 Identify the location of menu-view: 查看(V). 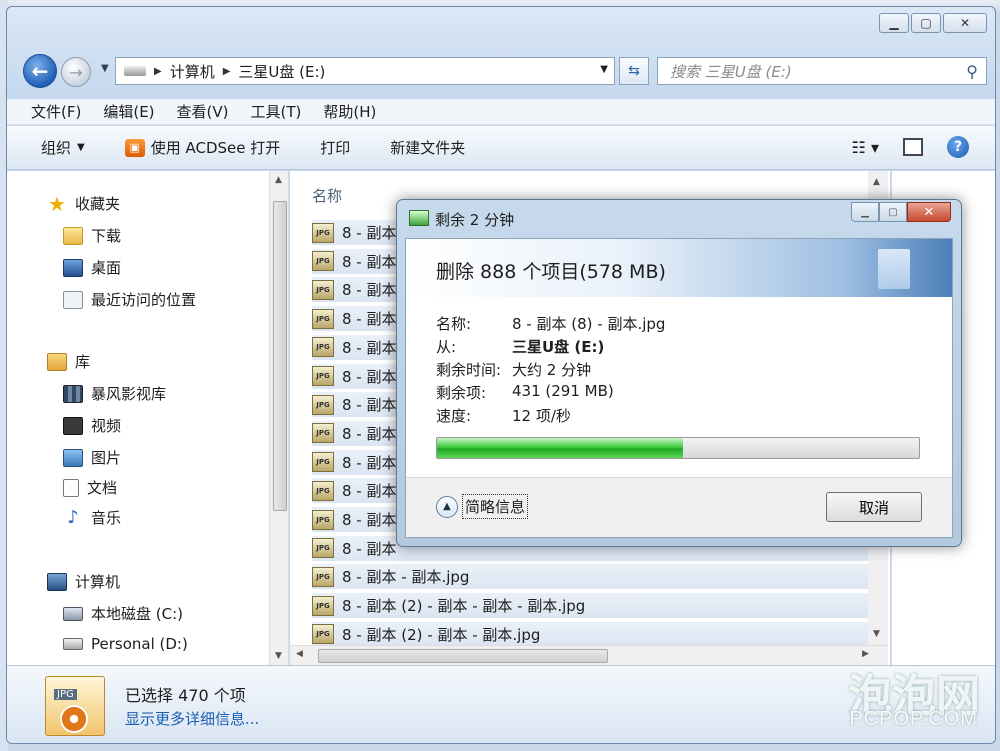
(203, 111).